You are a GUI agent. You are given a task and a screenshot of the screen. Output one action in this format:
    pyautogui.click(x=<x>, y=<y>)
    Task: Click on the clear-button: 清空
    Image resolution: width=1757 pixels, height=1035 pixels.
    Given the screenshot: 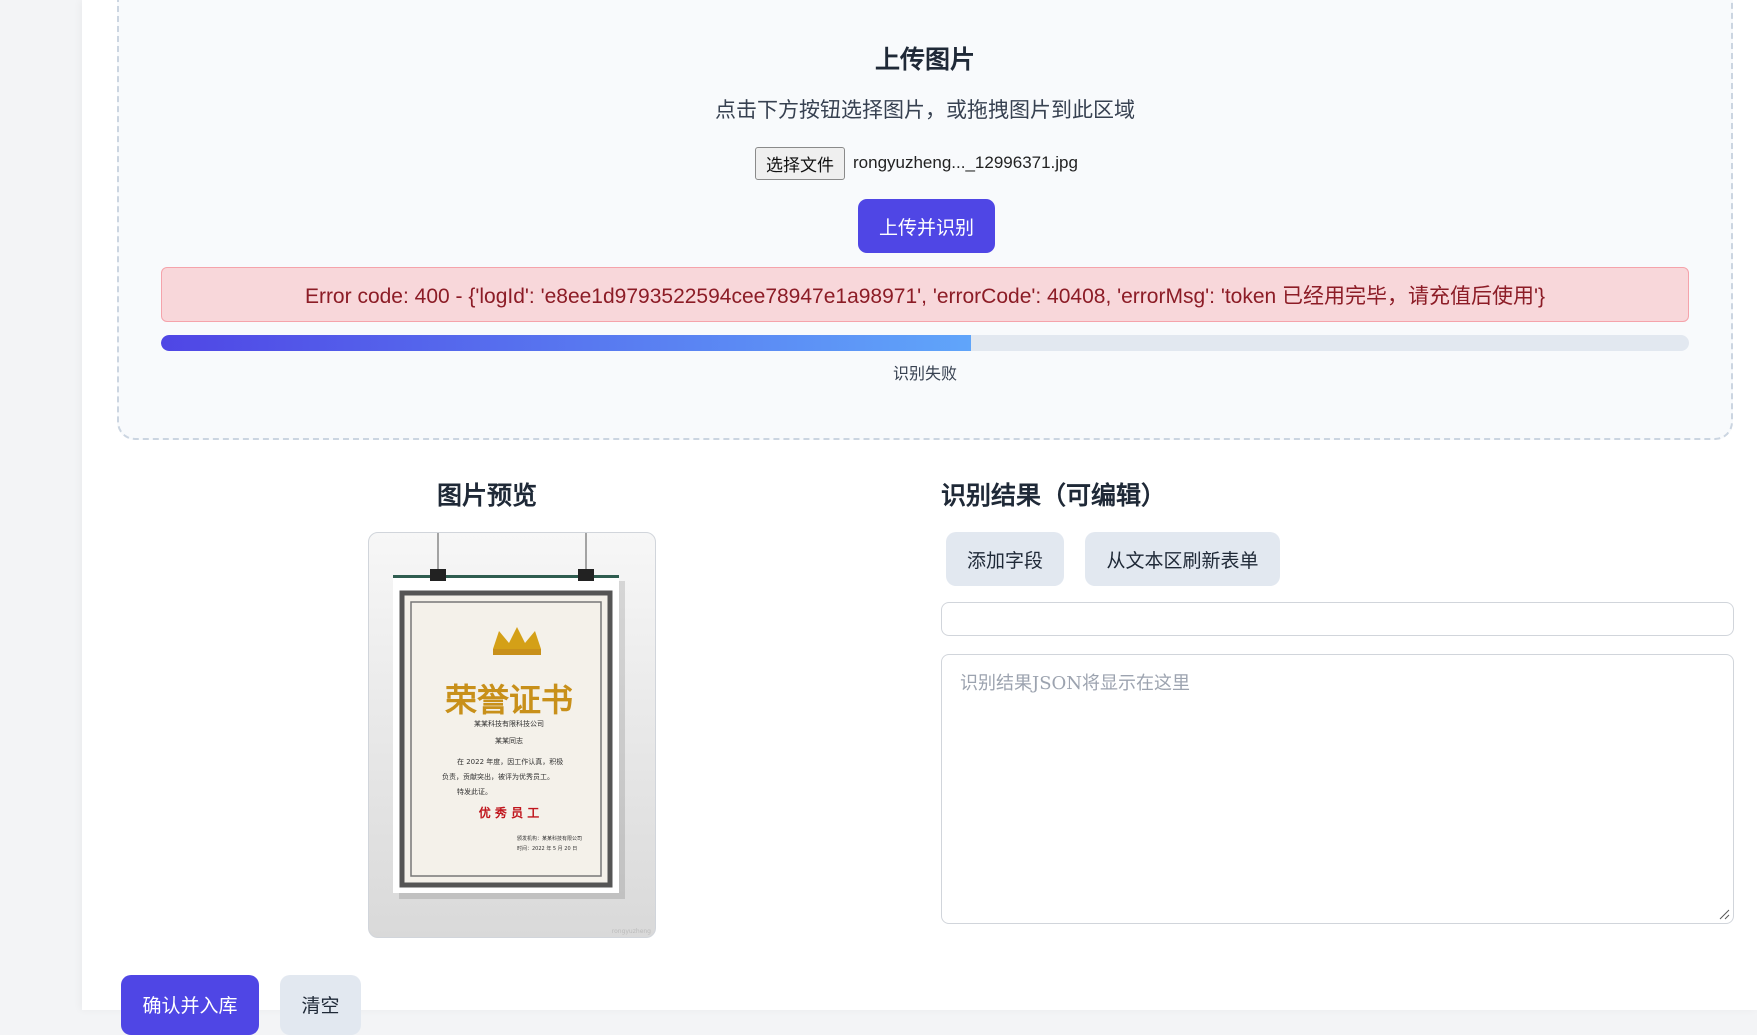 What is the action you would take?
    pyautogui.click(x=320, y=1005)
    